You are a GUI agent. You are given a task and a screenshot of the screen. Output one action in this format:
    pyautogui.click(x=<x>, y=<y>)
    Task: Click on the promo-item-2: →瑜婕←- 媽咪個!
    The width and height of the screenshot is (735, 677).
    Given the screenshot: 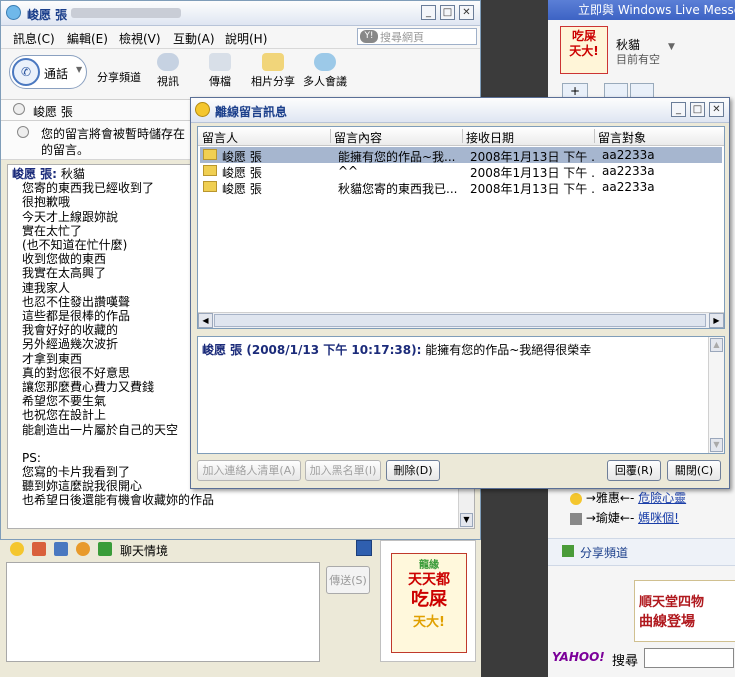 What is the action you would take?
    pyautogui.click(x=650, y=518)
    